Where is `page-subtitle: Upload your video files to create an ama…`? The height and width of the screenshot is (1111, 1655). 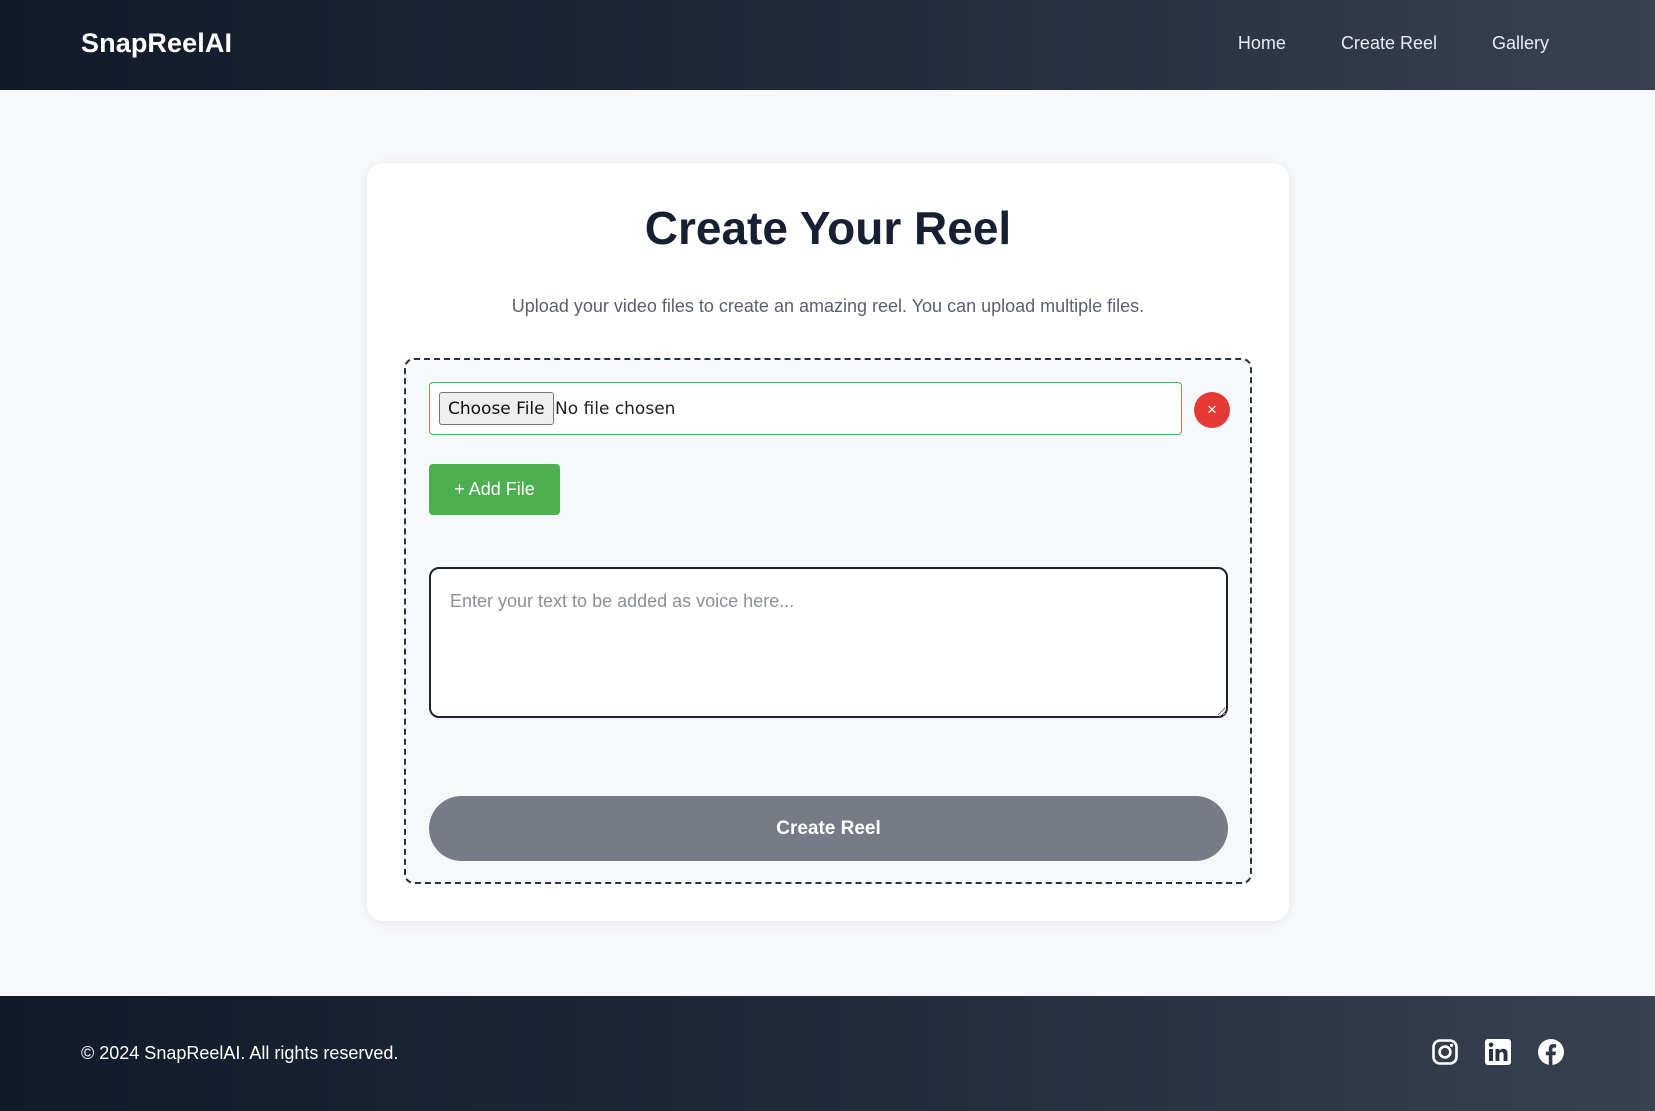
page-subtitle: Upload your video files to create an ama… is located at coordinates (828, 306).